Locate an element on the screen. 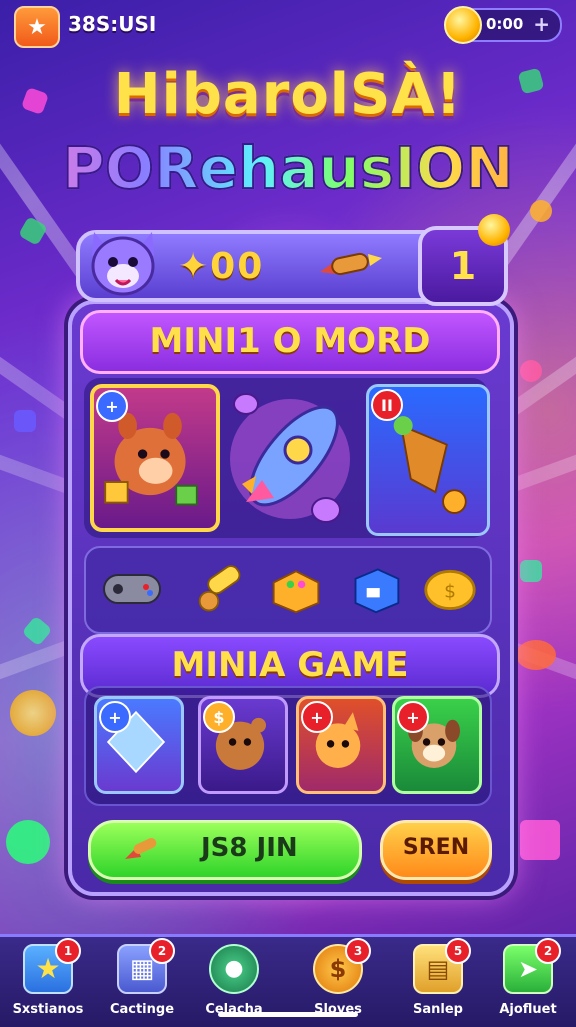 This screenshot has height=1027, width=576. nav-label-1: Sxstianos is located at coordinates (48, 1009).